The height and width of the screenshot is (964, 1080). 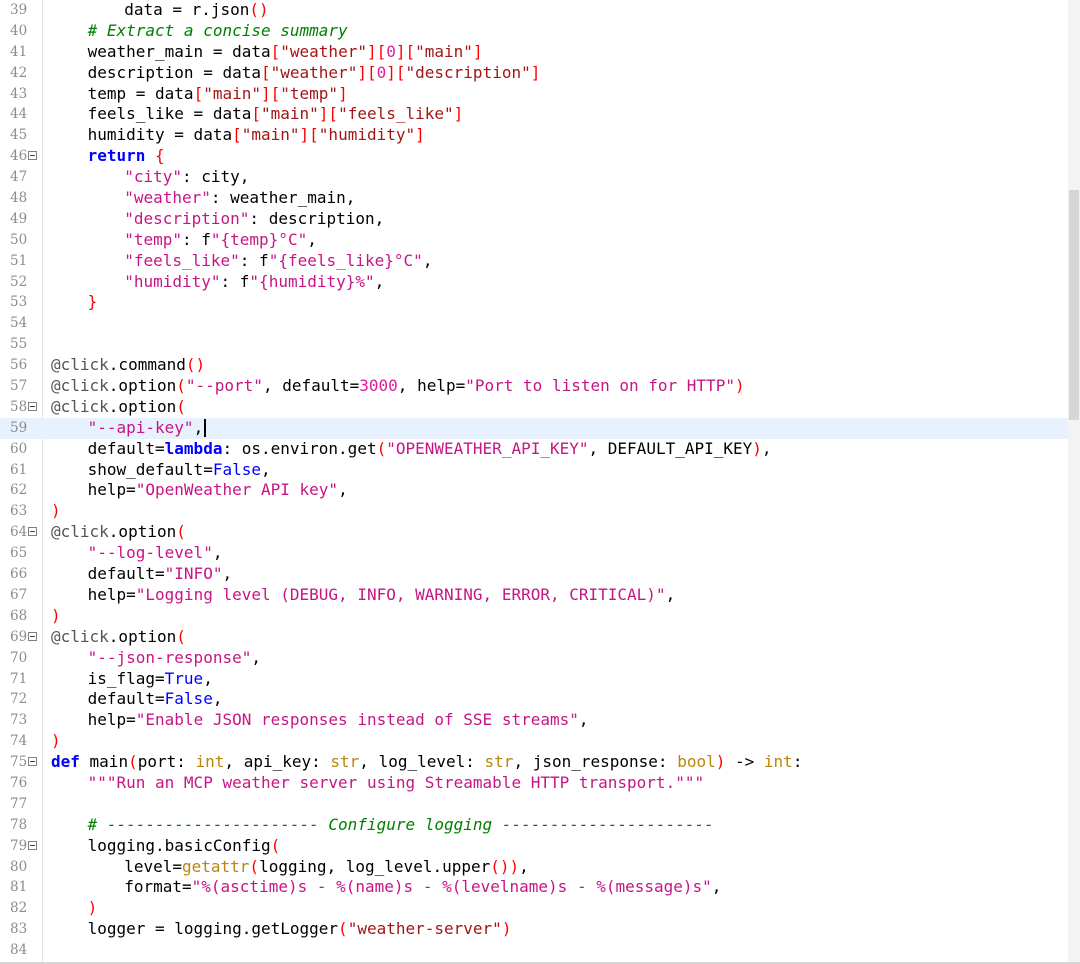 I want to click on code-text: "feels_like": f"{feels_like}°C",, so click(x=278, y=261).